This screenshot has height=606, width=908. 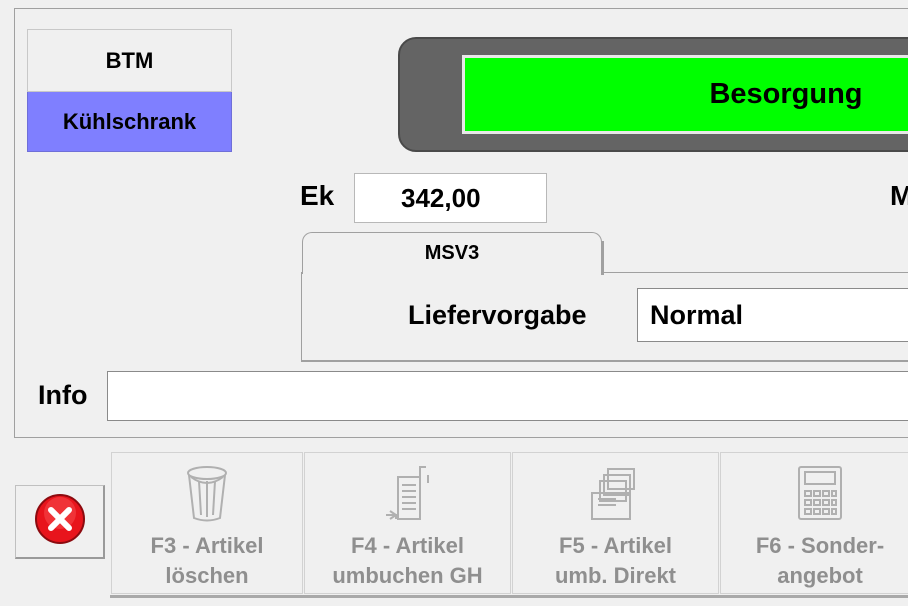 What do you see at coordinates (820, 491) in the screenshot?
I see `calculator-icon` at bounding box center [820, 491].